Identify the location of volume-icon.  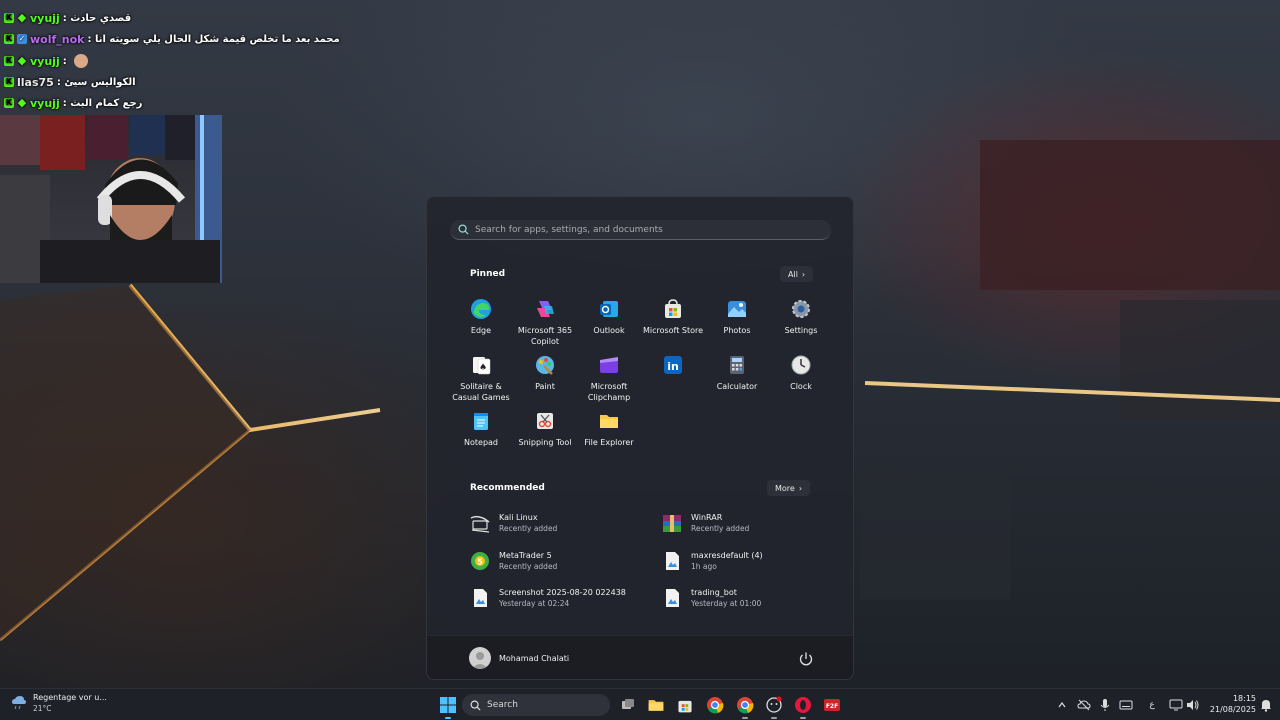
(1193, 705).